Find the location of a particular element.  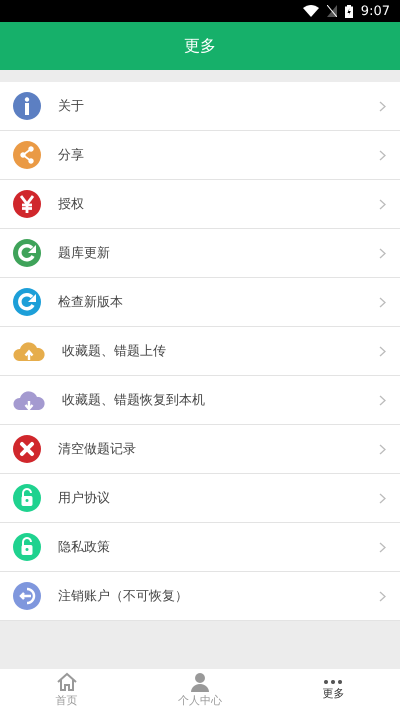

share-icon is located at coordinates (27, 155).